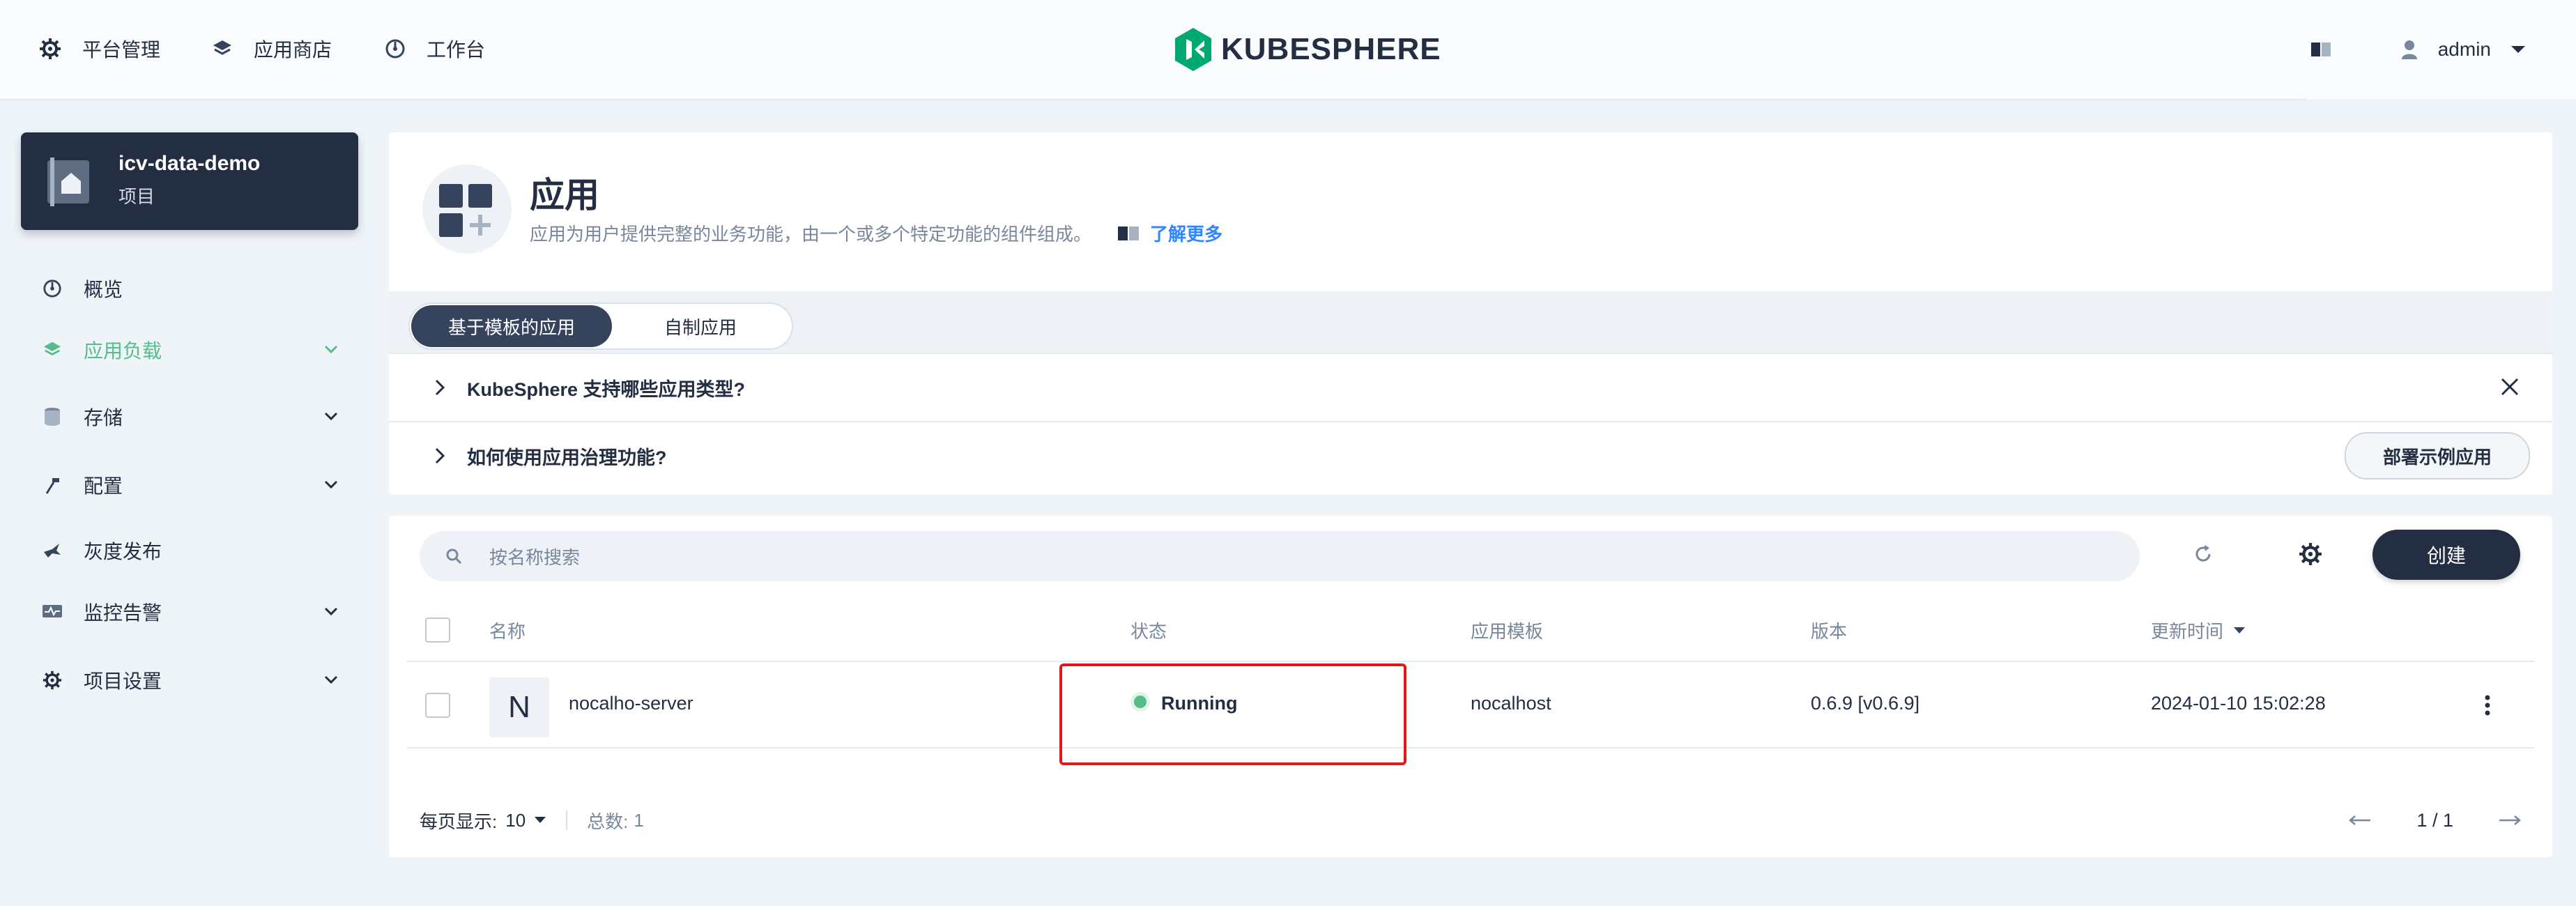  Describe the element at coordinates (52, 288) in the screenshot. I see `dashboard-icon` at that location.